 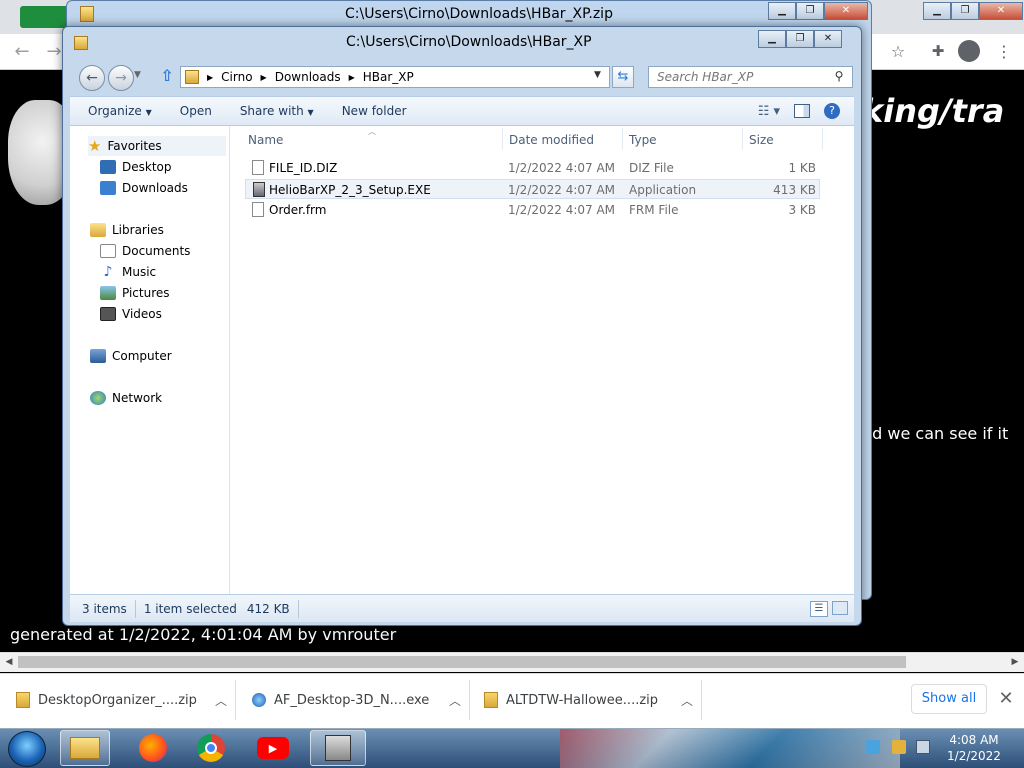 I want to click on breadcrumb-cirno: Cirno, so click(x=236, y=77).